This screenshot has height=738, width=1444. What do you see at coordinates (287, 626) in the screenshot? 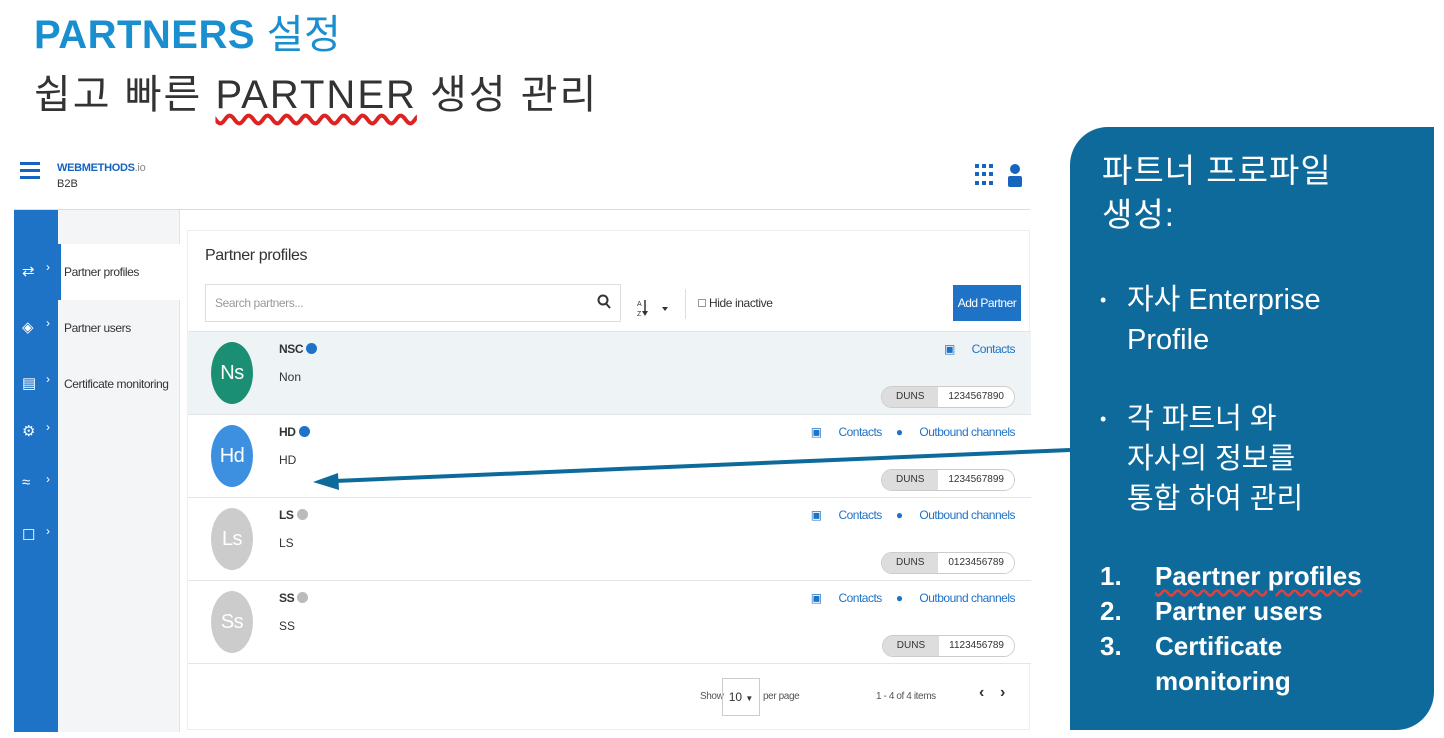
I see `partner-description: SS` at bounding box center [287, 626].